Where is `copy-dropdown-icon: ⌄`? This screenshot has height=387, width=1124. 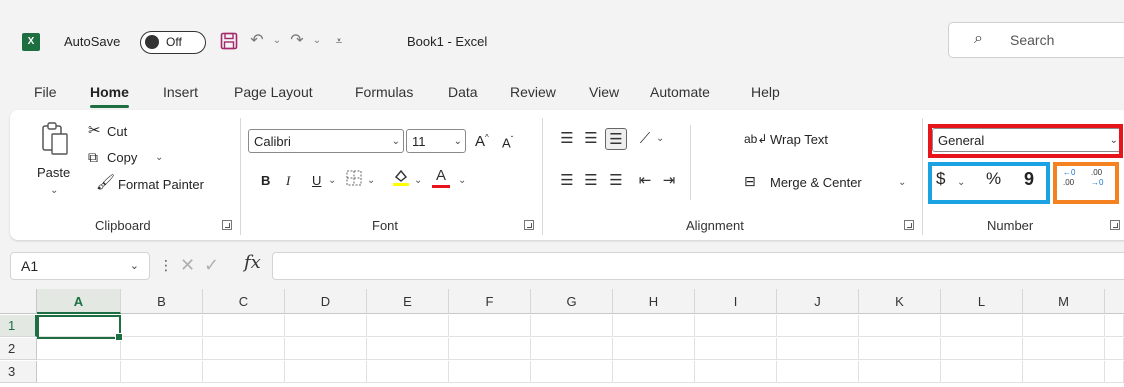
copy-dropdown-icon: ⌄ is located at coordinates (159, 158).